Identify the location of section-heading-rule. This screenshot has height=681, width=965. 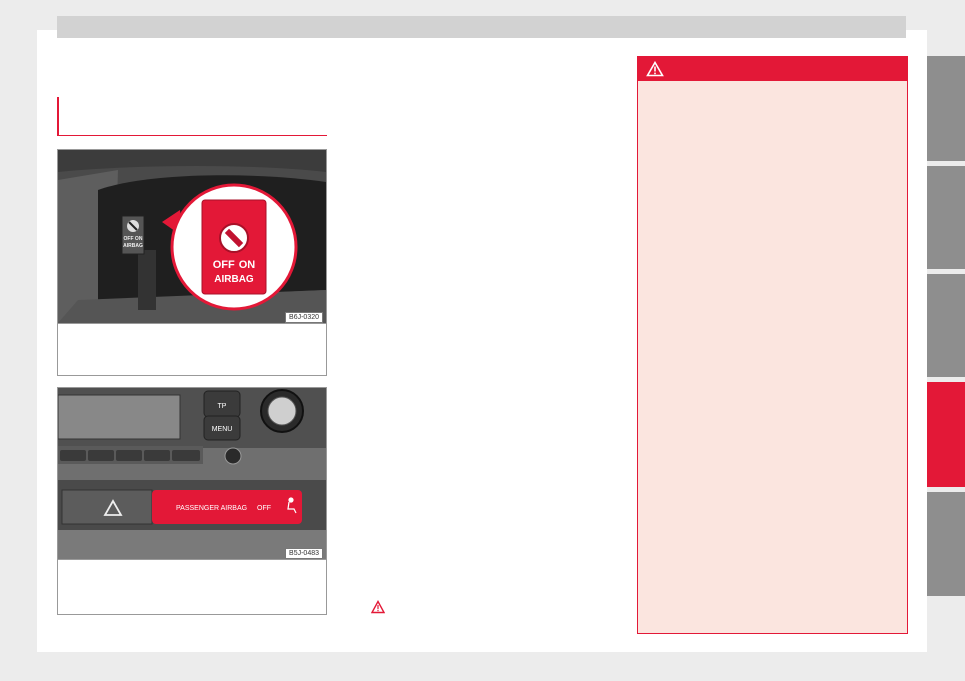
(192, 116).